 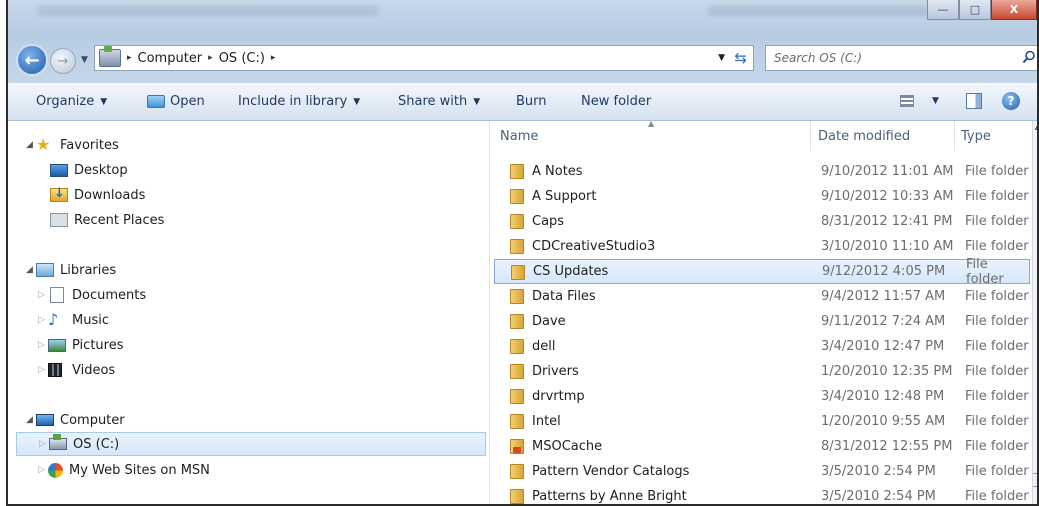 I want to click on nav-label: Favorites, so click(x=89, y=145).